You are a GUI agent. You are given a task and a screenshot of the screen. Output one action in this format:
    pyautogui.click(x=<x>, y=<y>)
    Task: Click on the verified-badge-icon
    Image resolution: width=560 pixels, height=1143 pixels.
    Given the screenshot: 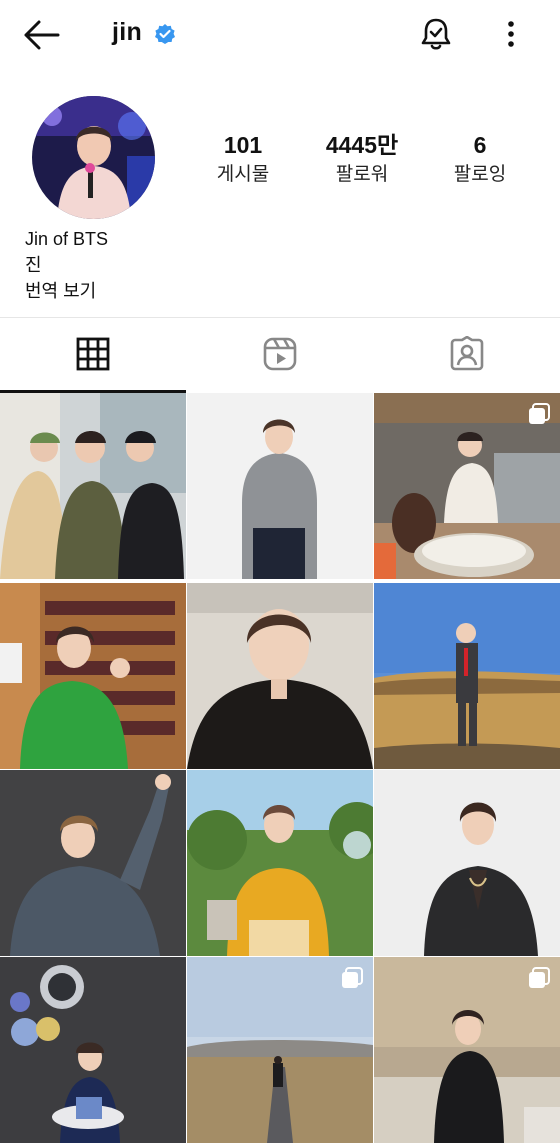 What is the action you would take?
    pyautogui.click(x=165, y=34)
    